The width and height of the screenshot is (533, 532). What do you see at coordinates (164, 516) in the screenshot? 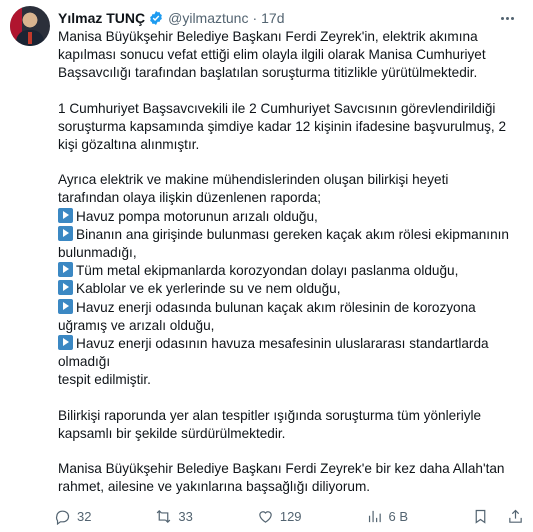
I see `repost-icon` at bounding box center [164, 516].